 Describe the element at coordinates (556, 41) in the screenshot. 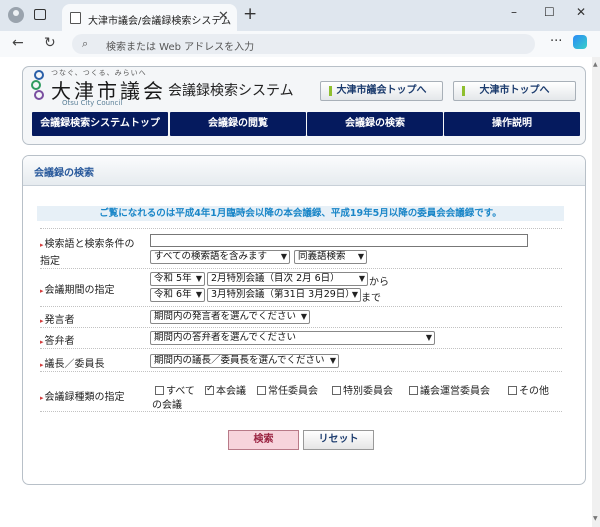

I see `more-icon: ···` at that location.